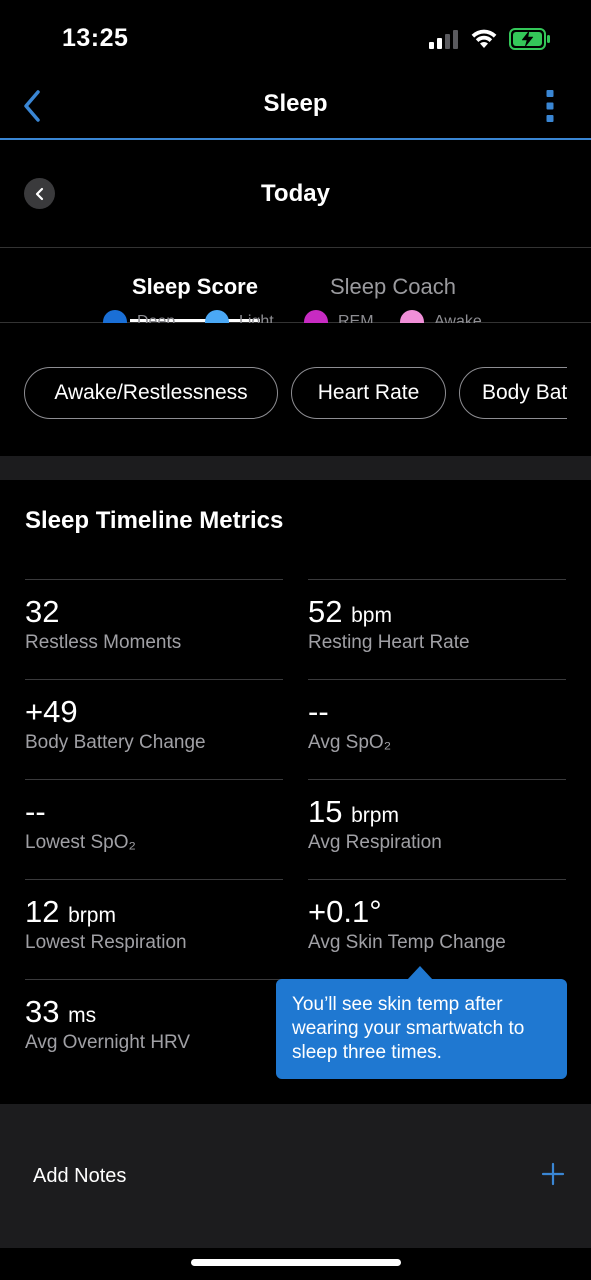  I want to click on status-icons, so click(490, 39).